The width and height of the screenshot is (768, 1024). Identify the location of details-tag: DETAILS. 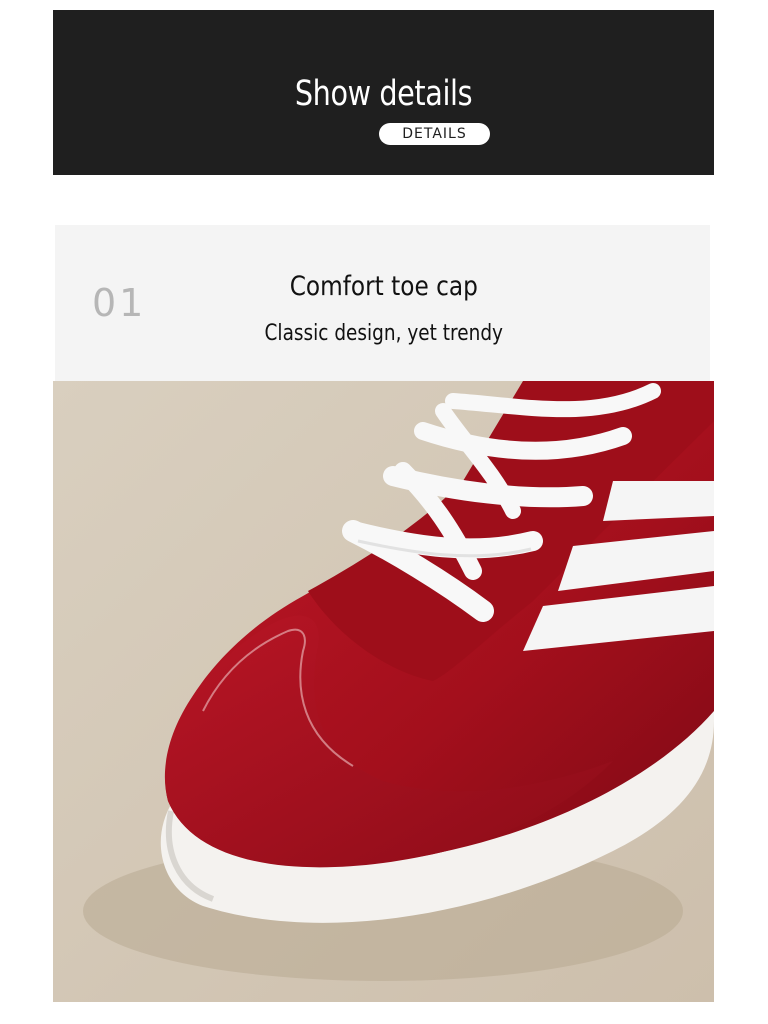
(434, 134).